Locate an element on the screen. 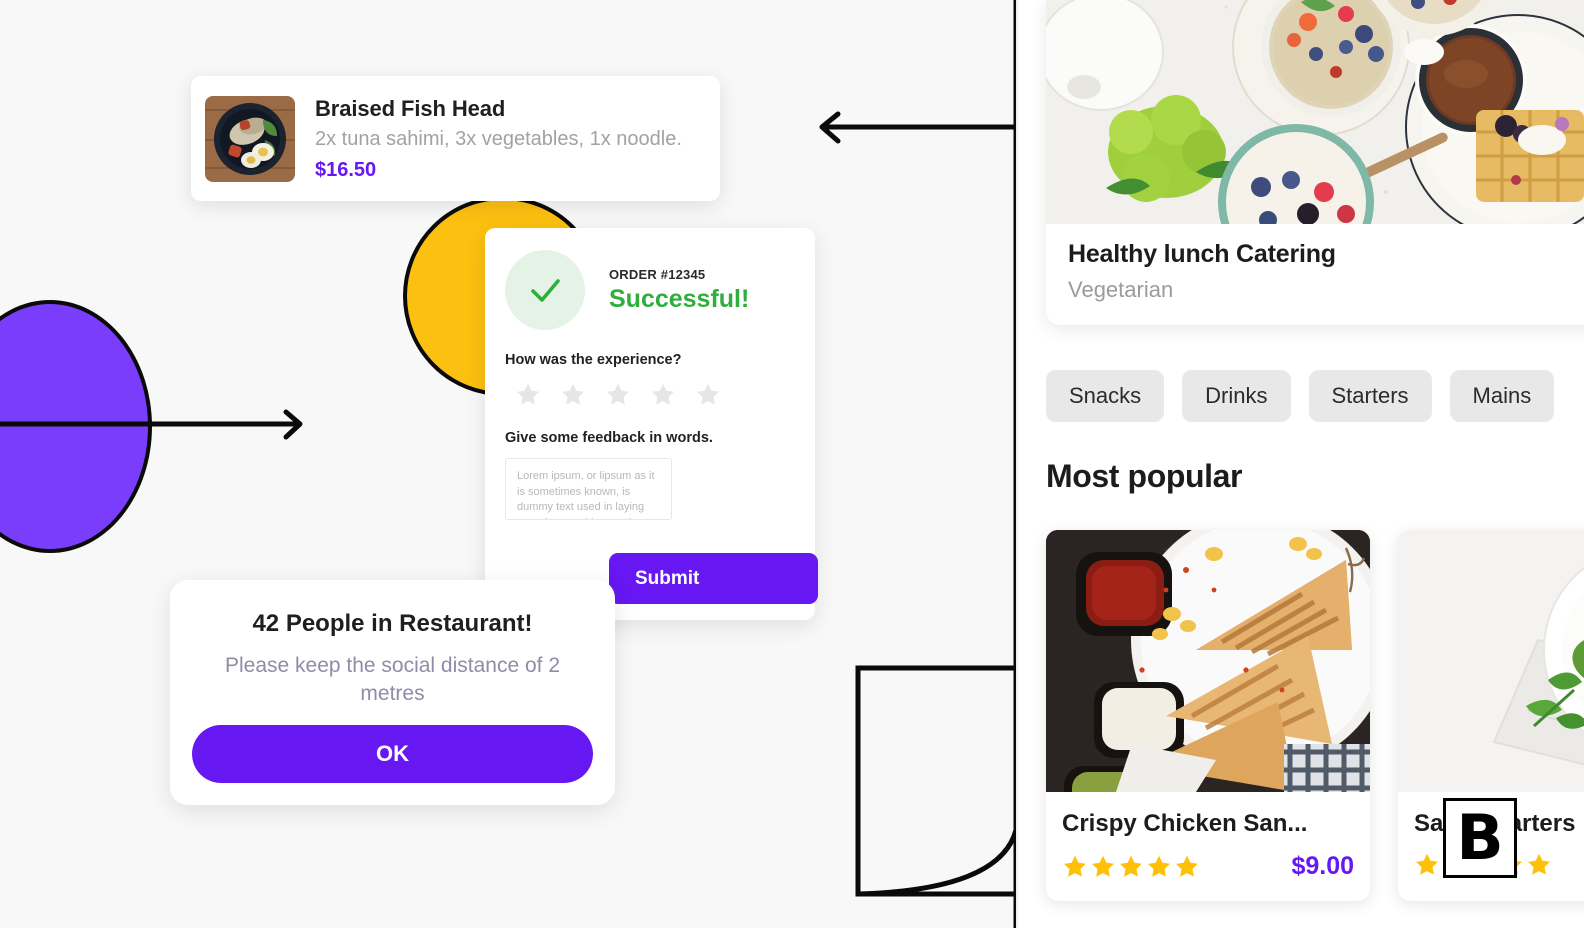 The image size is (1584, 928). section-title-most-popular: Most popular is located at coordinates (1144, 476).